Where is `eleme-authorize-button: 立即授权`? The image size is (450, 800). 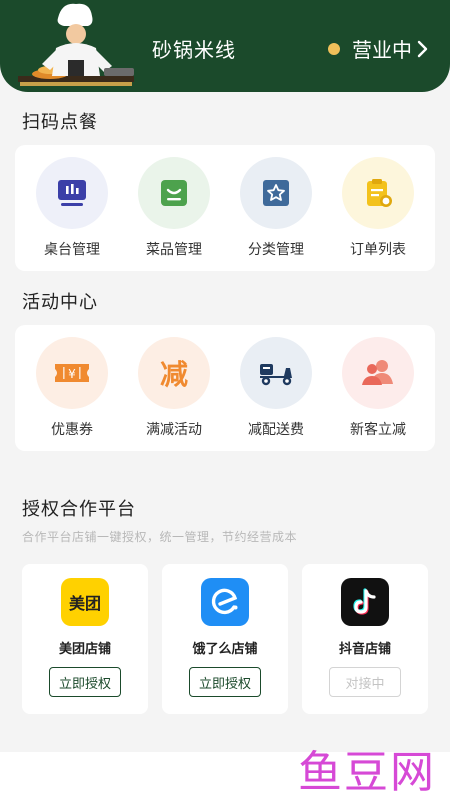 eleme-authorize-button: 立即授权 is located at coordinates (225, 682).